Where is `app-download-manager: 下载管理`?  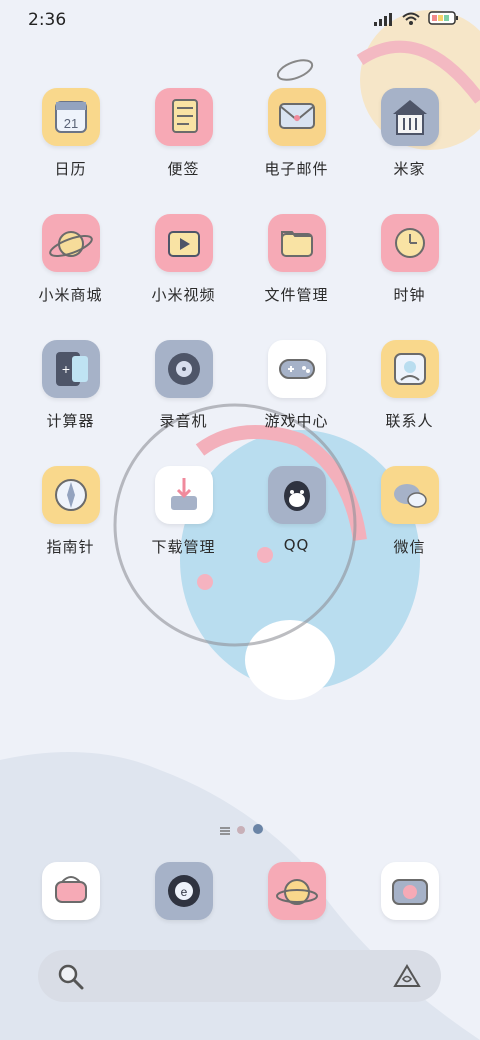 app-download-manager: 下载管理 is located at coordinates (183, 511).